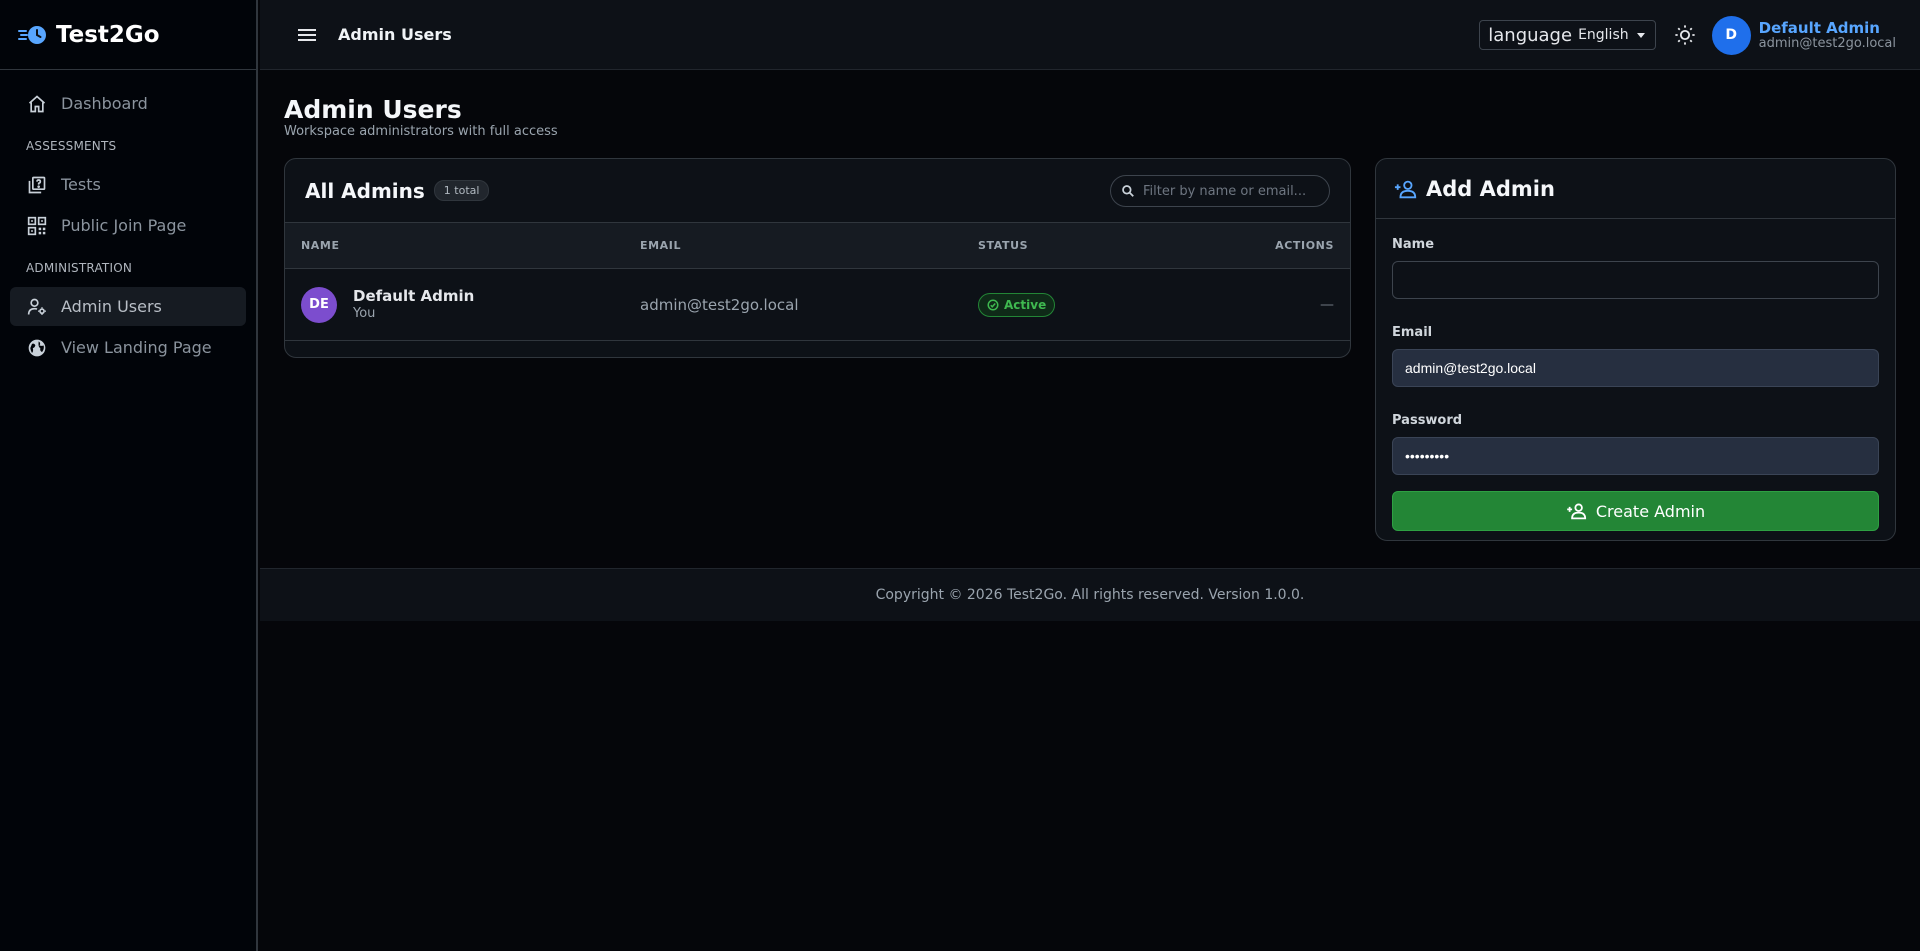 The height and width of the screenshot is (951, 1920). What do you see at coordinates (1003, 245) in the screenshot?
I see `column-header-status: STATUS` at bounding box center [1003, 245].